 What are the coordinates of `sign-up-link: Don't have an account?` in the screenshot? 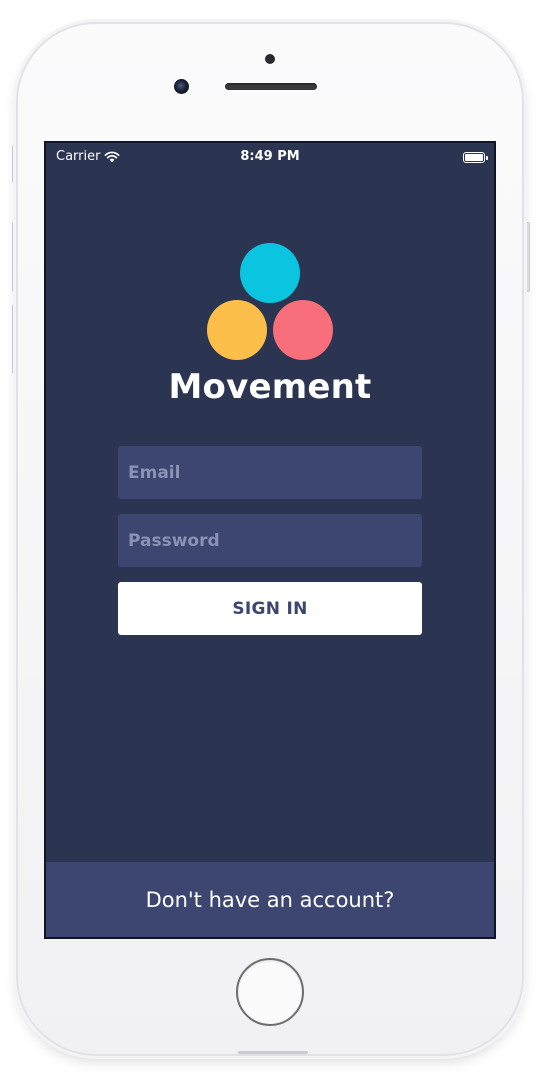 It's located at (270, 899).